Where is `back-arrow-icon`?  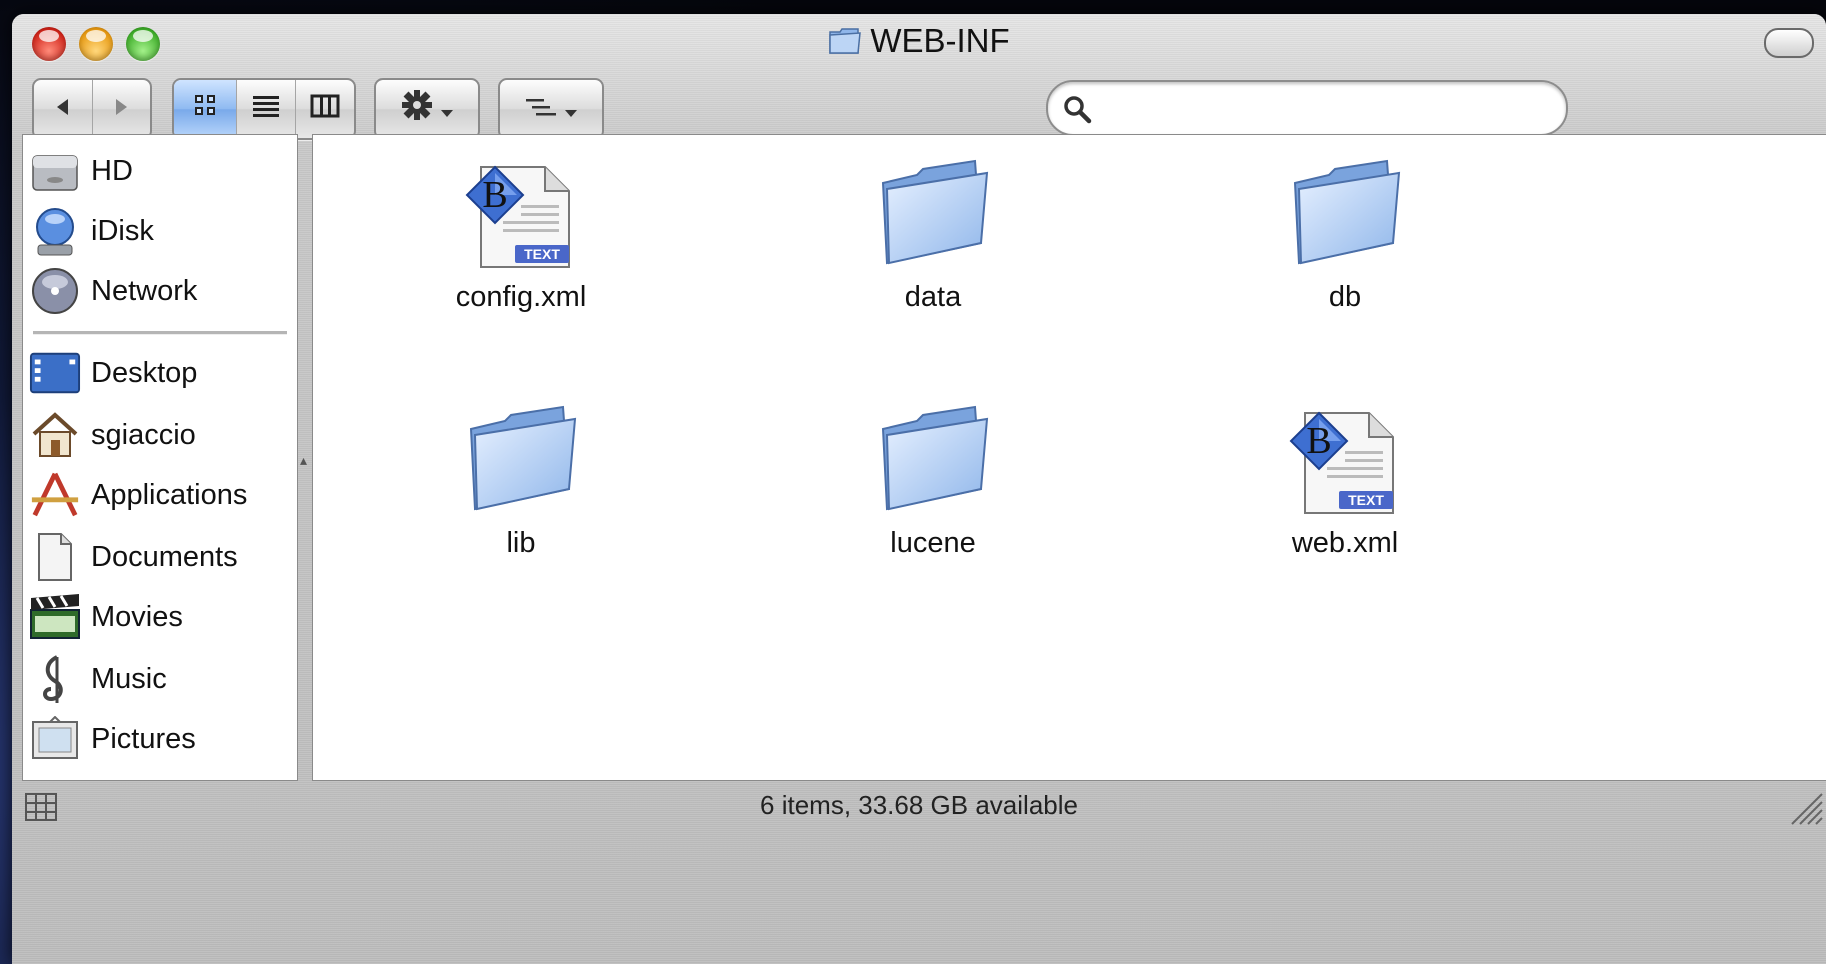 back-arrow-icon is located at coordinates (63, 109).